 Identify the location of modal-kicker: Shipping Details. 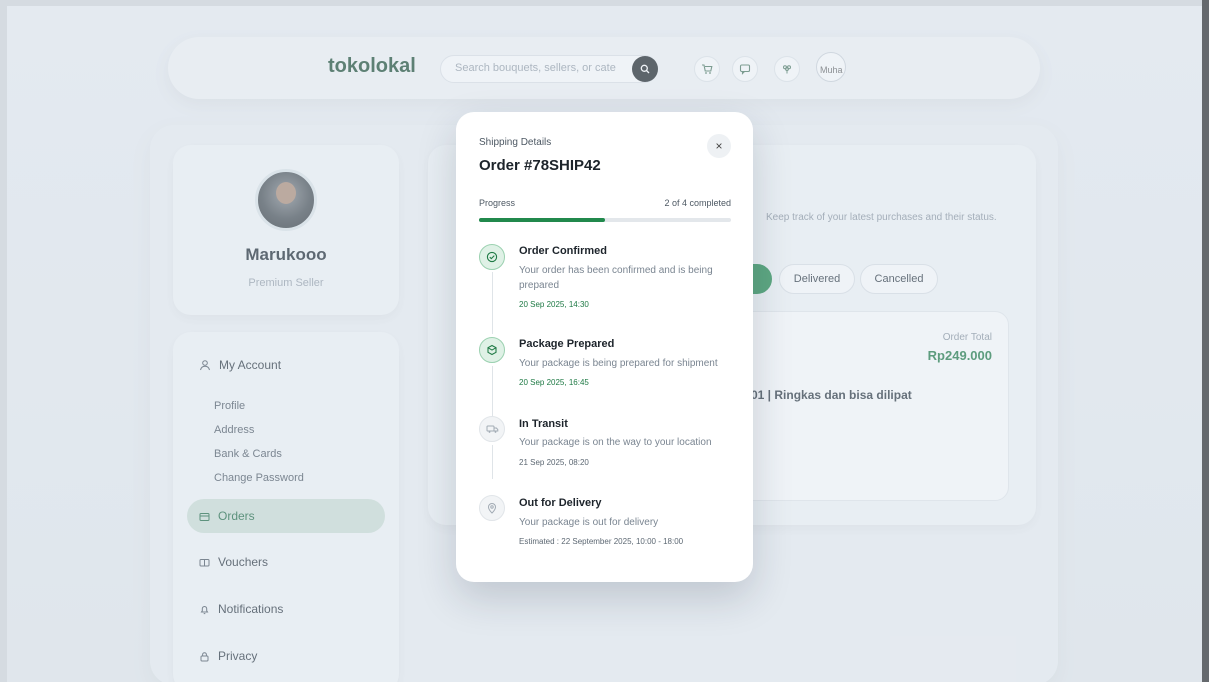
(515, 142).